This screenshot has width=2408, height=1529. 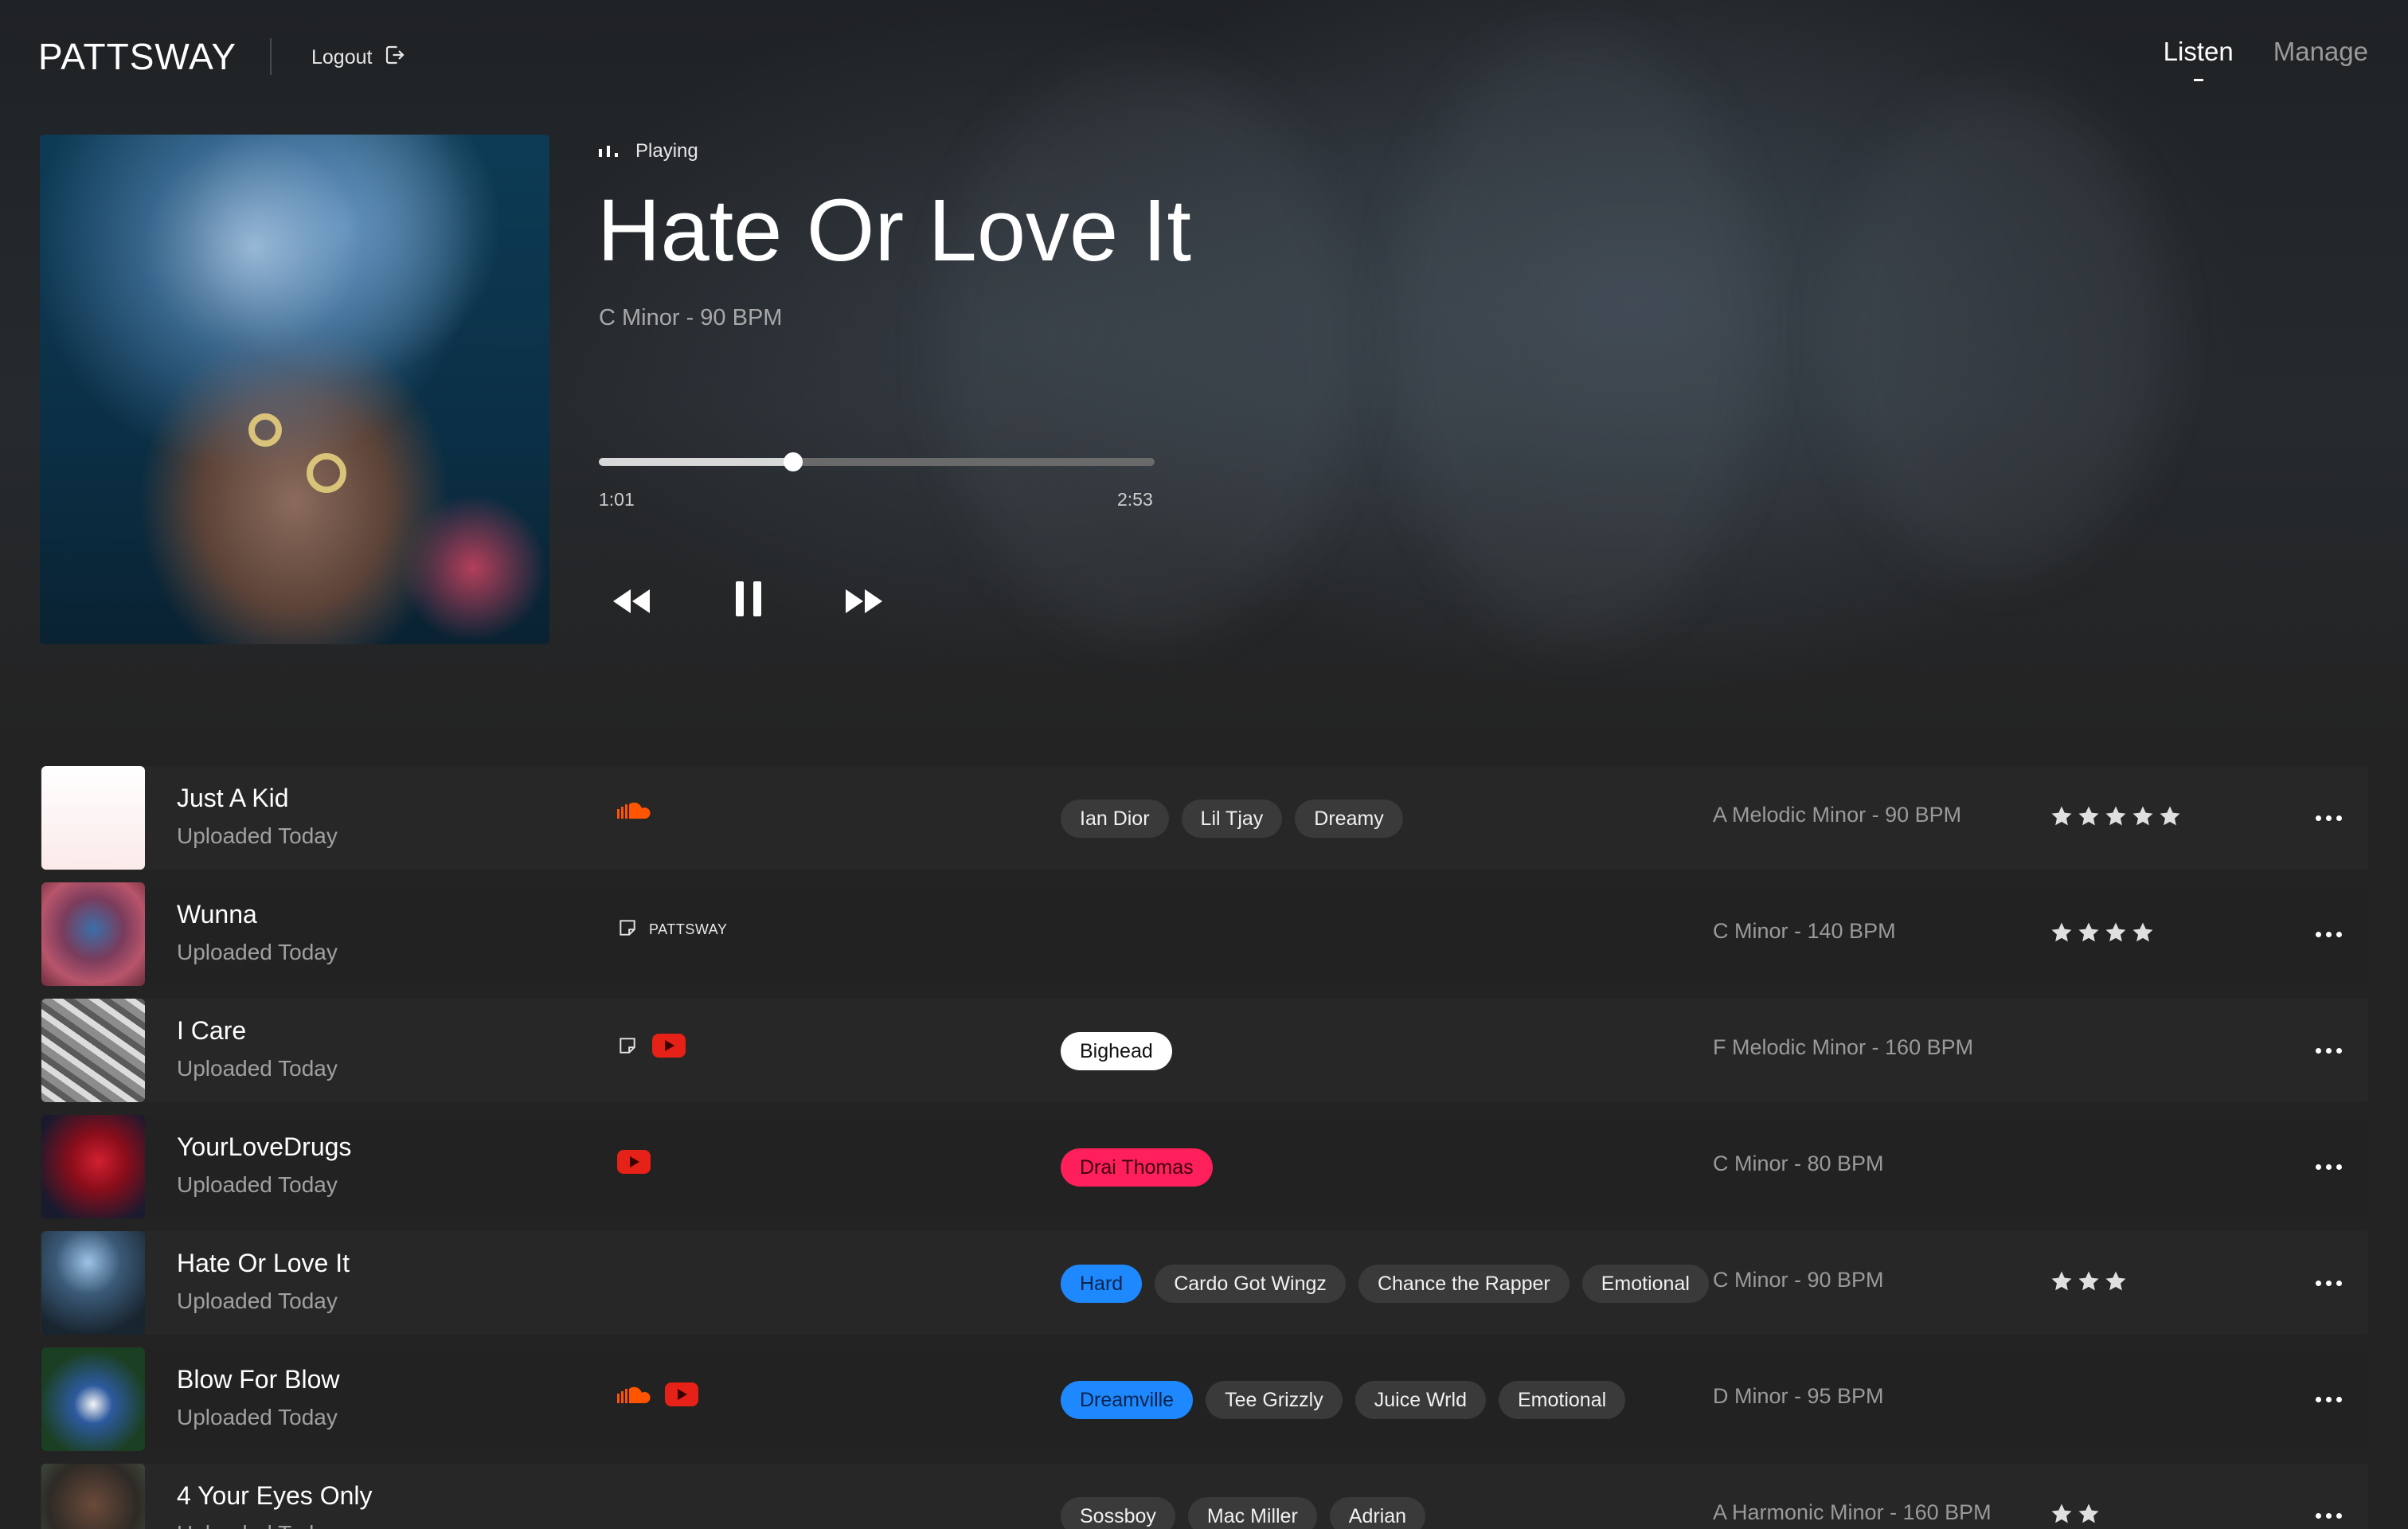 I want to click on track-title: Wunna, so click(x=217, y=914).